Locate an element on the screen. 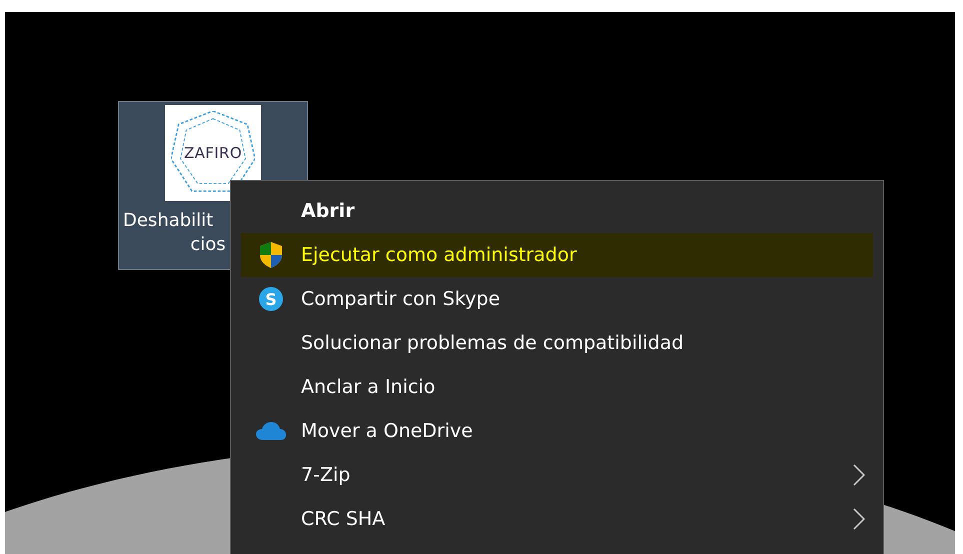 This screenshot has width=963, height=554. menu-item: Anclar a Inicio is located at coordinates (557, 387).